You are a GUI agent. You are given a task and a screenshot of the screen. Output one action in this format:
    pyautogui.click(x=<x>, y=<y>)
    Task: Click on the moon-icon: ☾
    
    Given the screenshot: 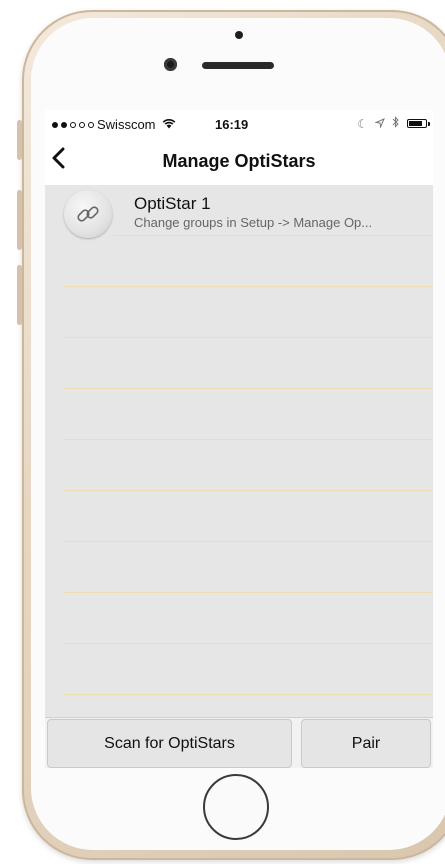 What is the action you would take?
    pyautogui.click(x=362, y=123)
    